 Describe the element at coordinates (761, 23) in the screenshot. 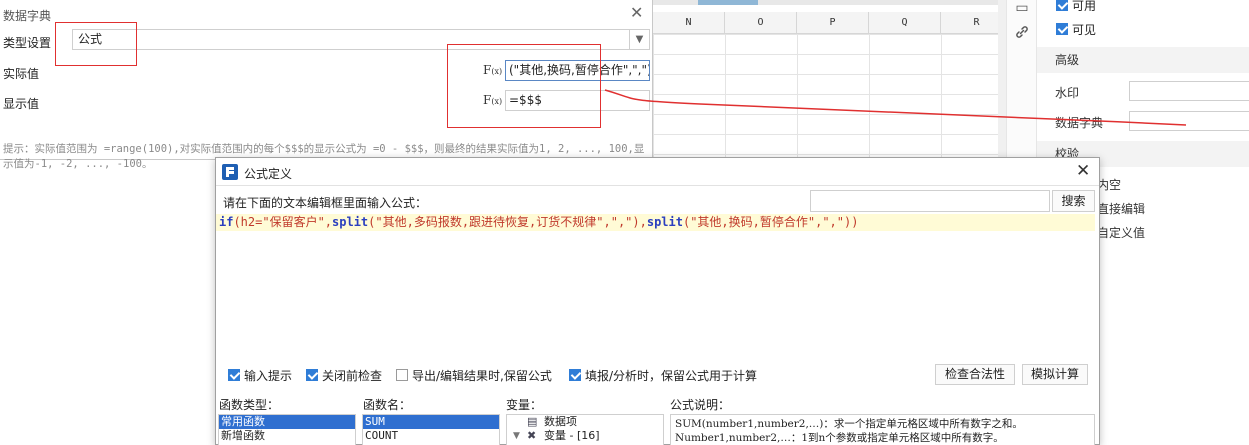

I see `column-header: O` at that location.